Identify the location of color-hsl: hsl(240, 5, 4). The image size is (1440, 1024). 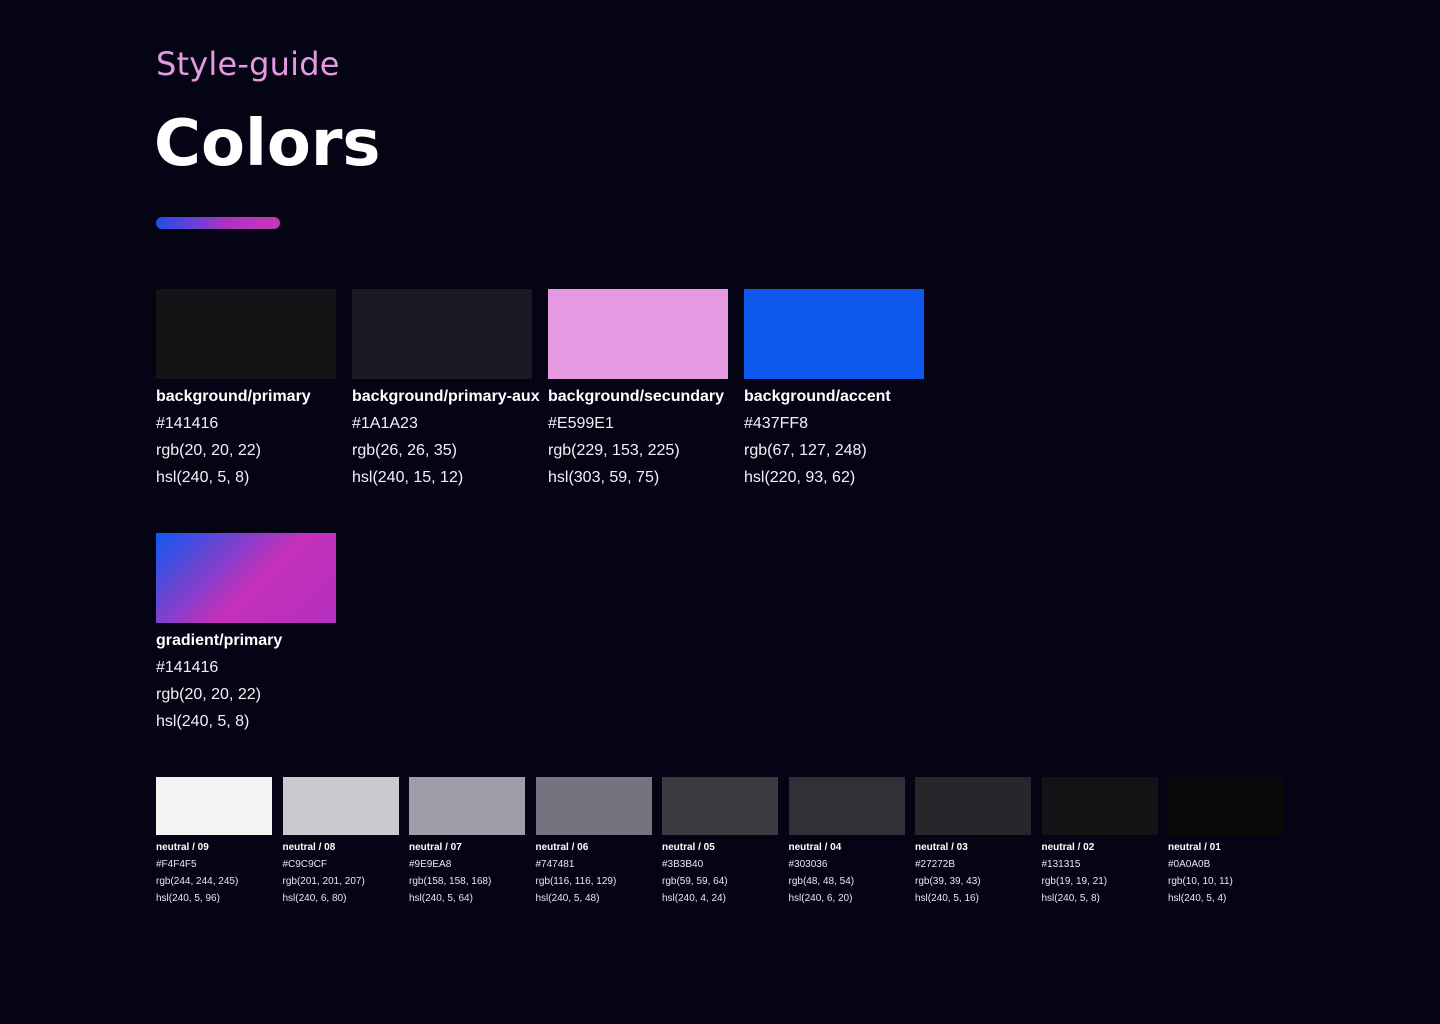
(1197, 898).